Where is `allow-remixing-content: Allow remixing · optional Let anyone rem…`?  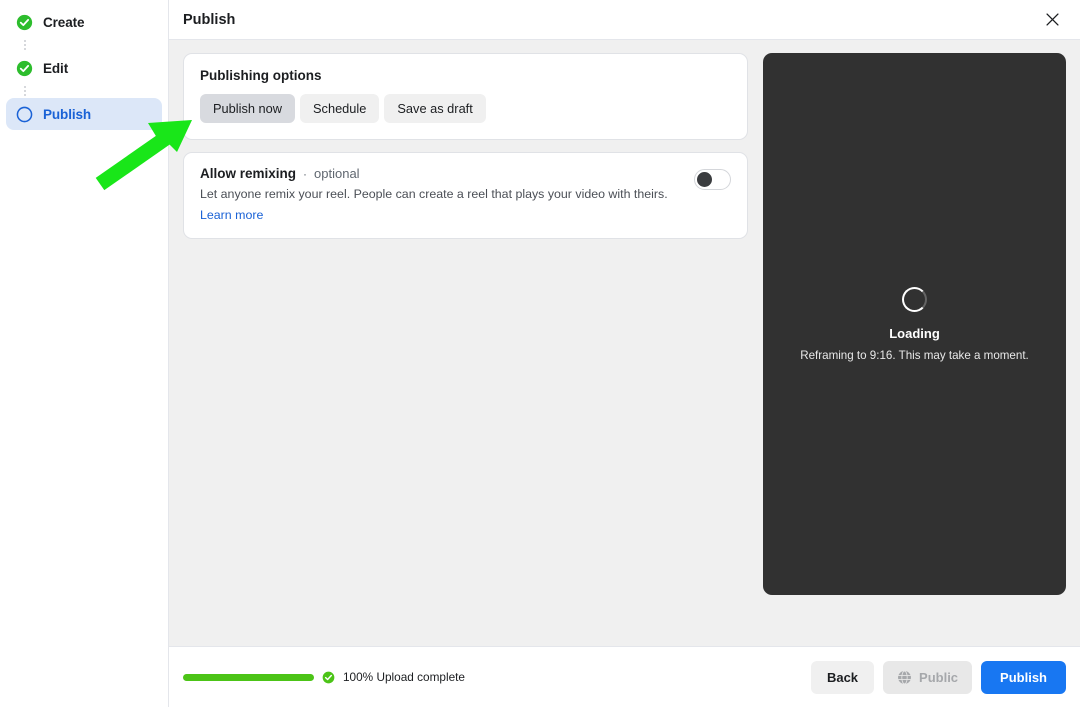
allow-remixing-content: Allow remixing · optional Let anyone rem… is located at coordinates (441, 195).